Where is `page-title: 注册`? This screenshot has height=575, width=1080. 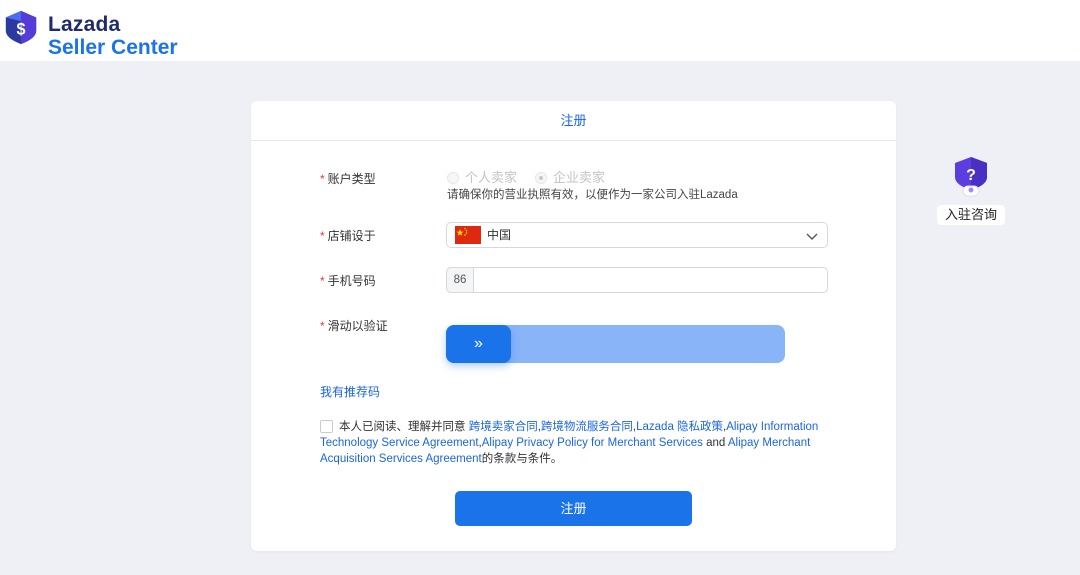
page-title: 注册 is located at coordinates (573, 120).